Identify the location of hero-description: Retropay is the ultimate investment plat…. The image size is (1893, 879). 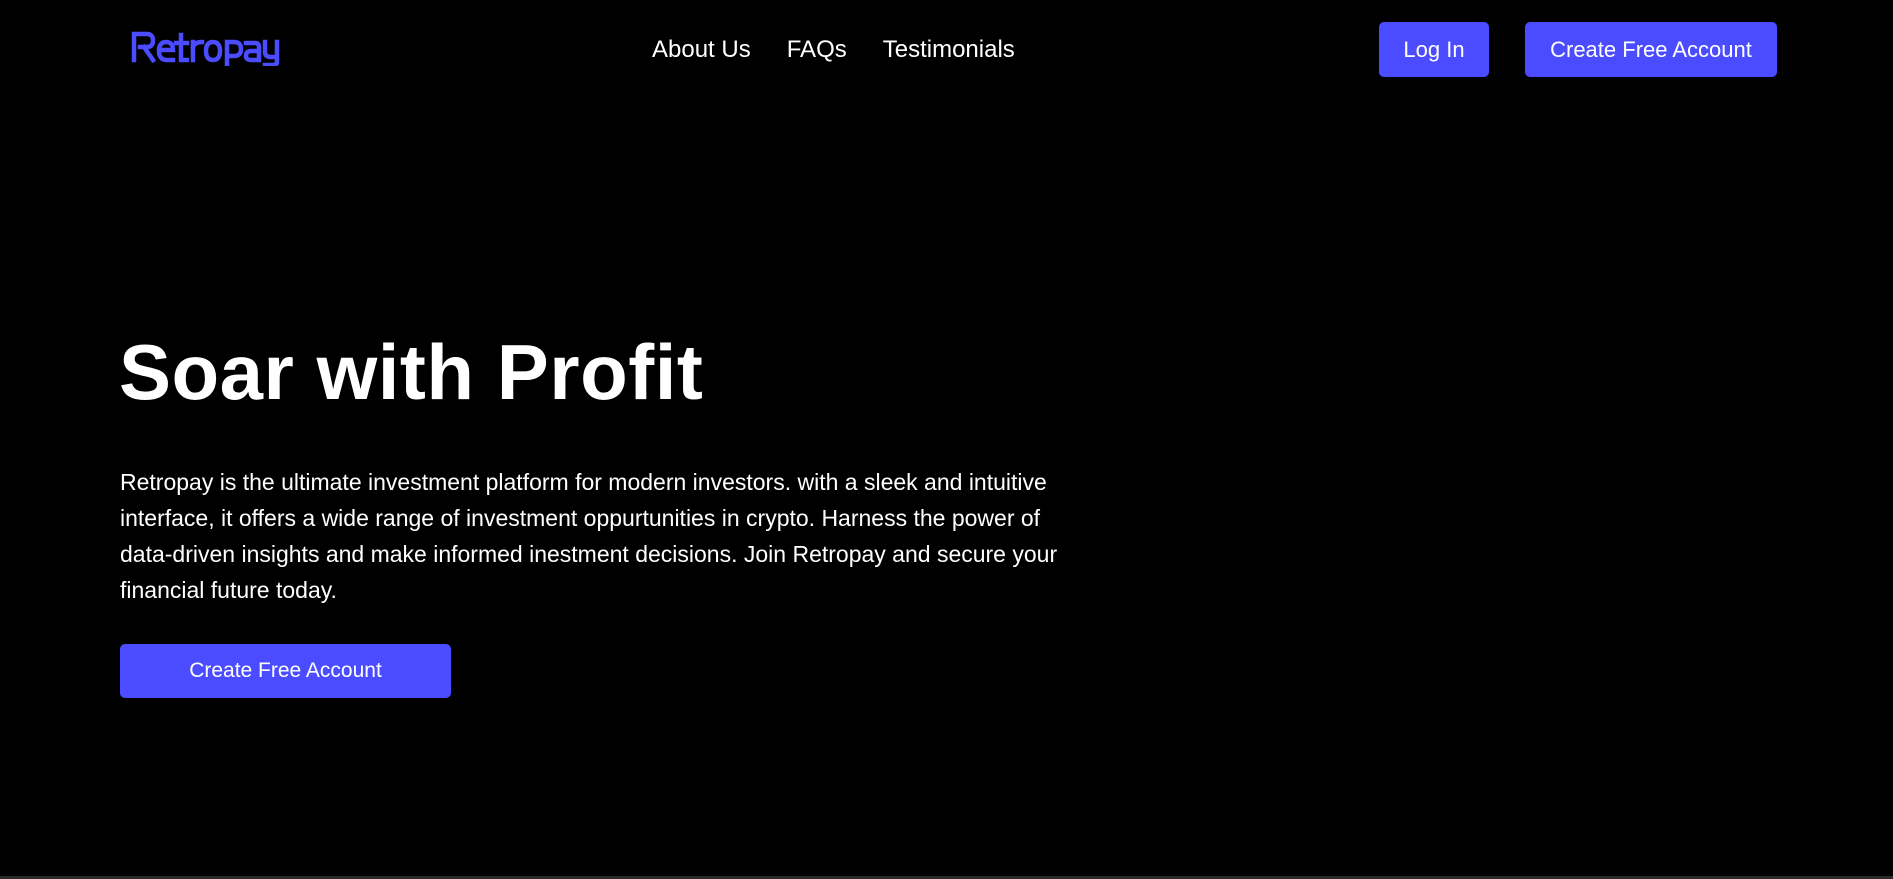
(589, 536).